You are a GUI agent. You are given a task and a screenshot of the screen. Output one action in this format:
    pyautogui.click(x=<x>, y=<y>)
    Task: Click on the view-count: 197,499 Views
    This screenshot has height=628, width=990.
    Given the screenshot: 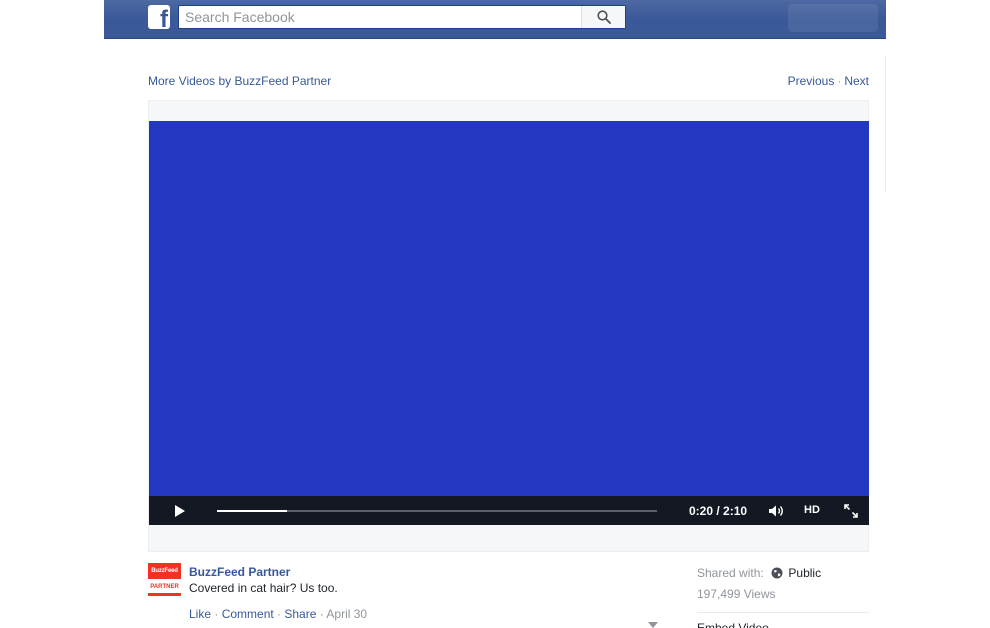 What is the action you would take?
    pyautogui.click(x=736, y=594)
    